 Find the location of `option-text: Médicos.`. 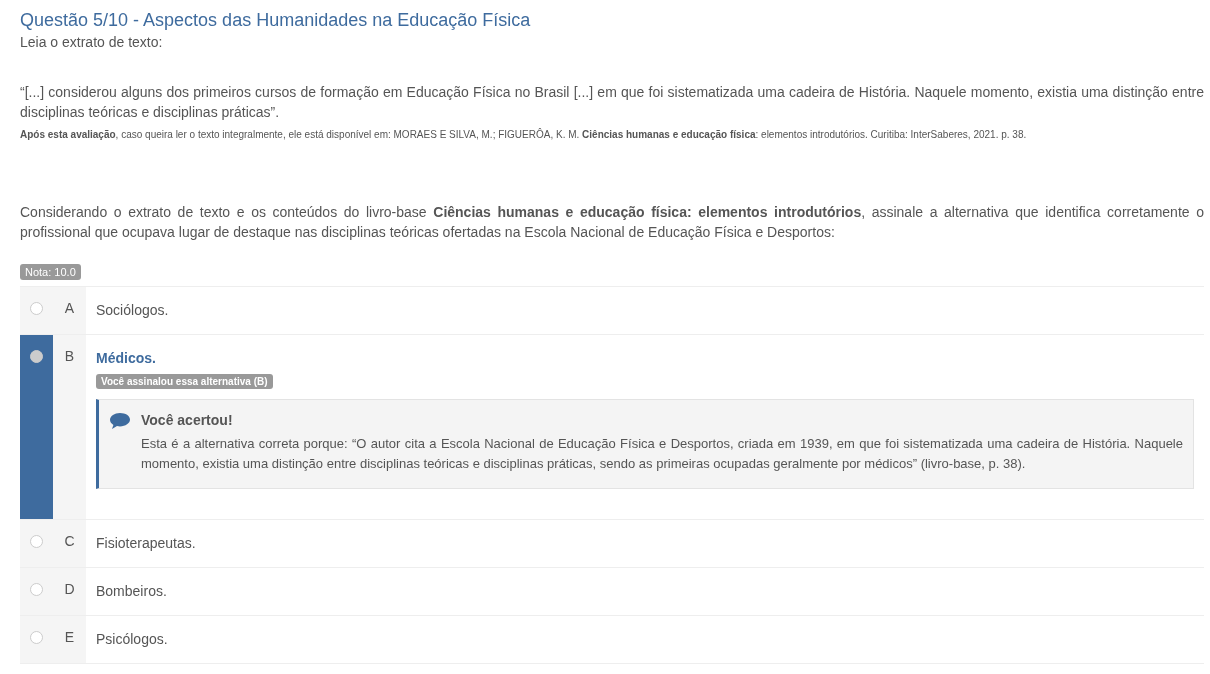

option-text: Médicos. is located at coordinates (645, 358).